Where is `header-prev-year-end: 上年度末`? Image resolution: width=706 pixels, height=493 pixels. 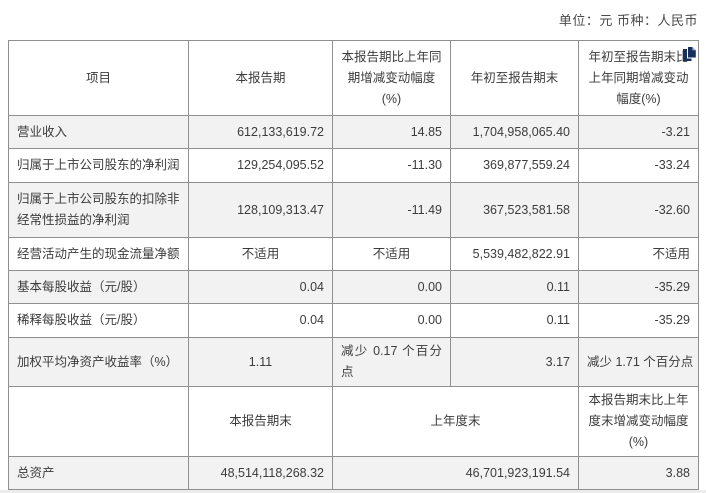 header-prev-year-end: 上年度末 is located at coordinates (455, 421).